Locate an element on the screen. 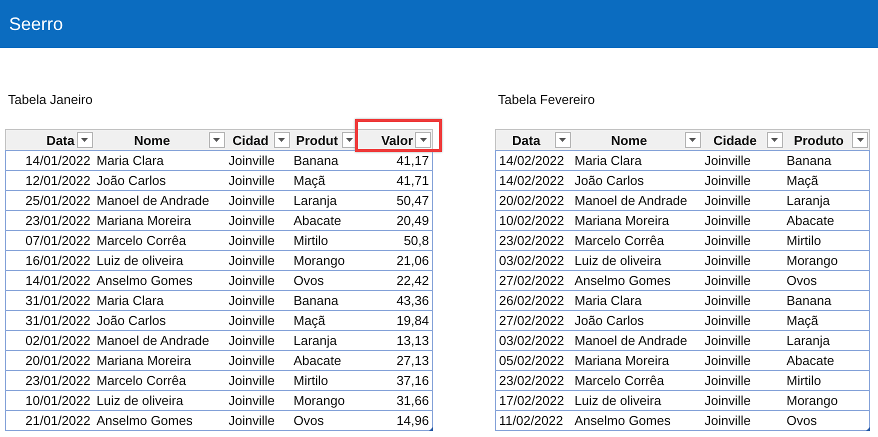  table-cell: 14/02/2022 is located at coordinates (531, 180).